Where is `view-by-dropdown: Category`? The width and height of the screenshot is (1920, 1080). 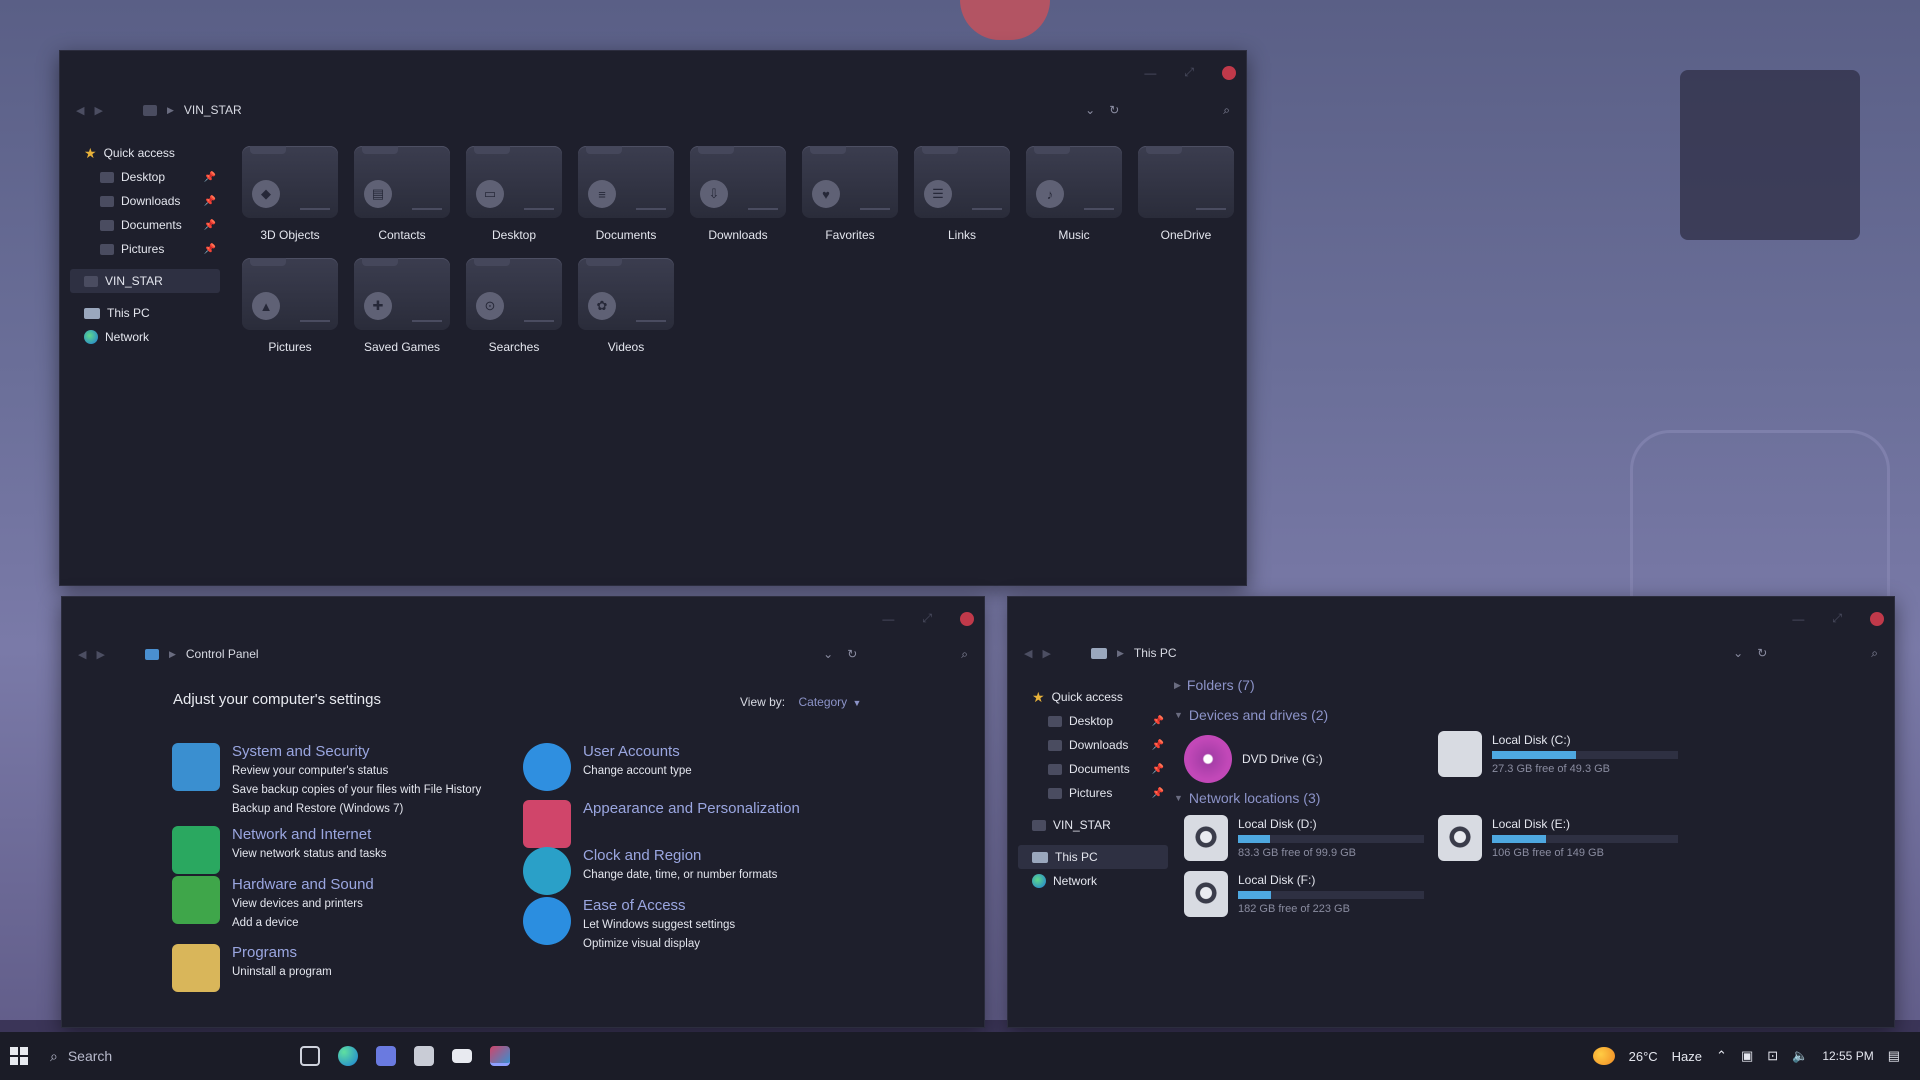 view-by-dropdown: Category is located at coordinates (822, 702).